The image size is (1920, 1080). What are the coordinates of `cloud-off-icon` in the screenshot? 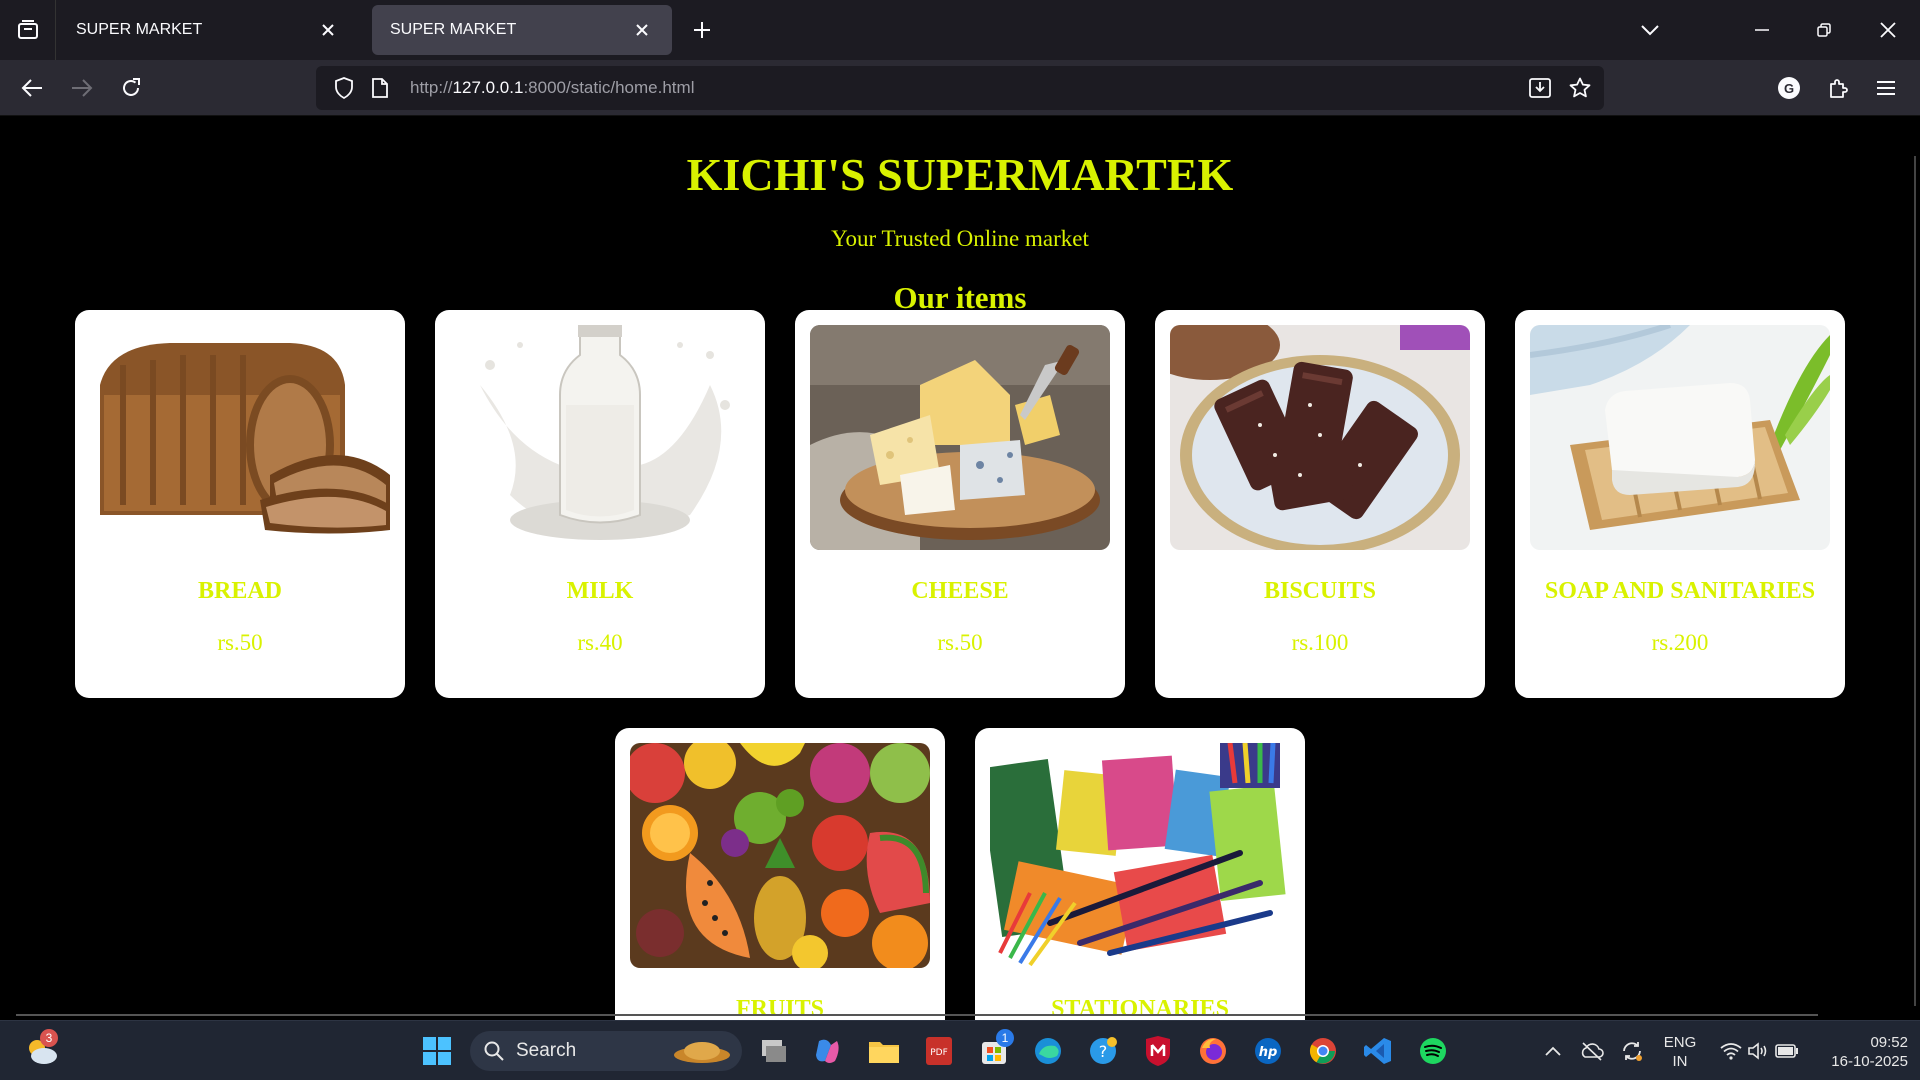 It's located at (1592, 1051).